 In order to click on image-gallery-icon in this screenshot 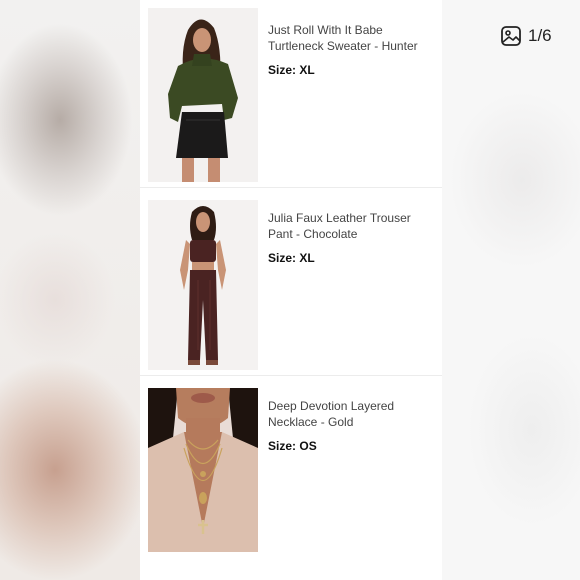, I will do `click(511, 36)`.